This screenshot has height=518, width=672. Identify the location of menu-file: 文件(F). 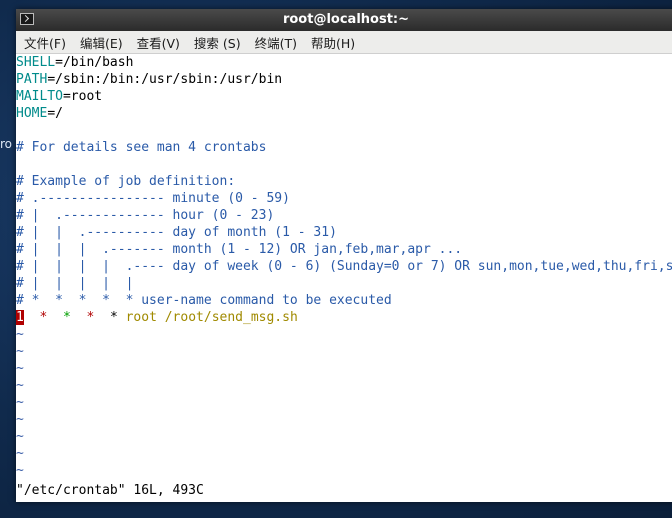
(45, 42).